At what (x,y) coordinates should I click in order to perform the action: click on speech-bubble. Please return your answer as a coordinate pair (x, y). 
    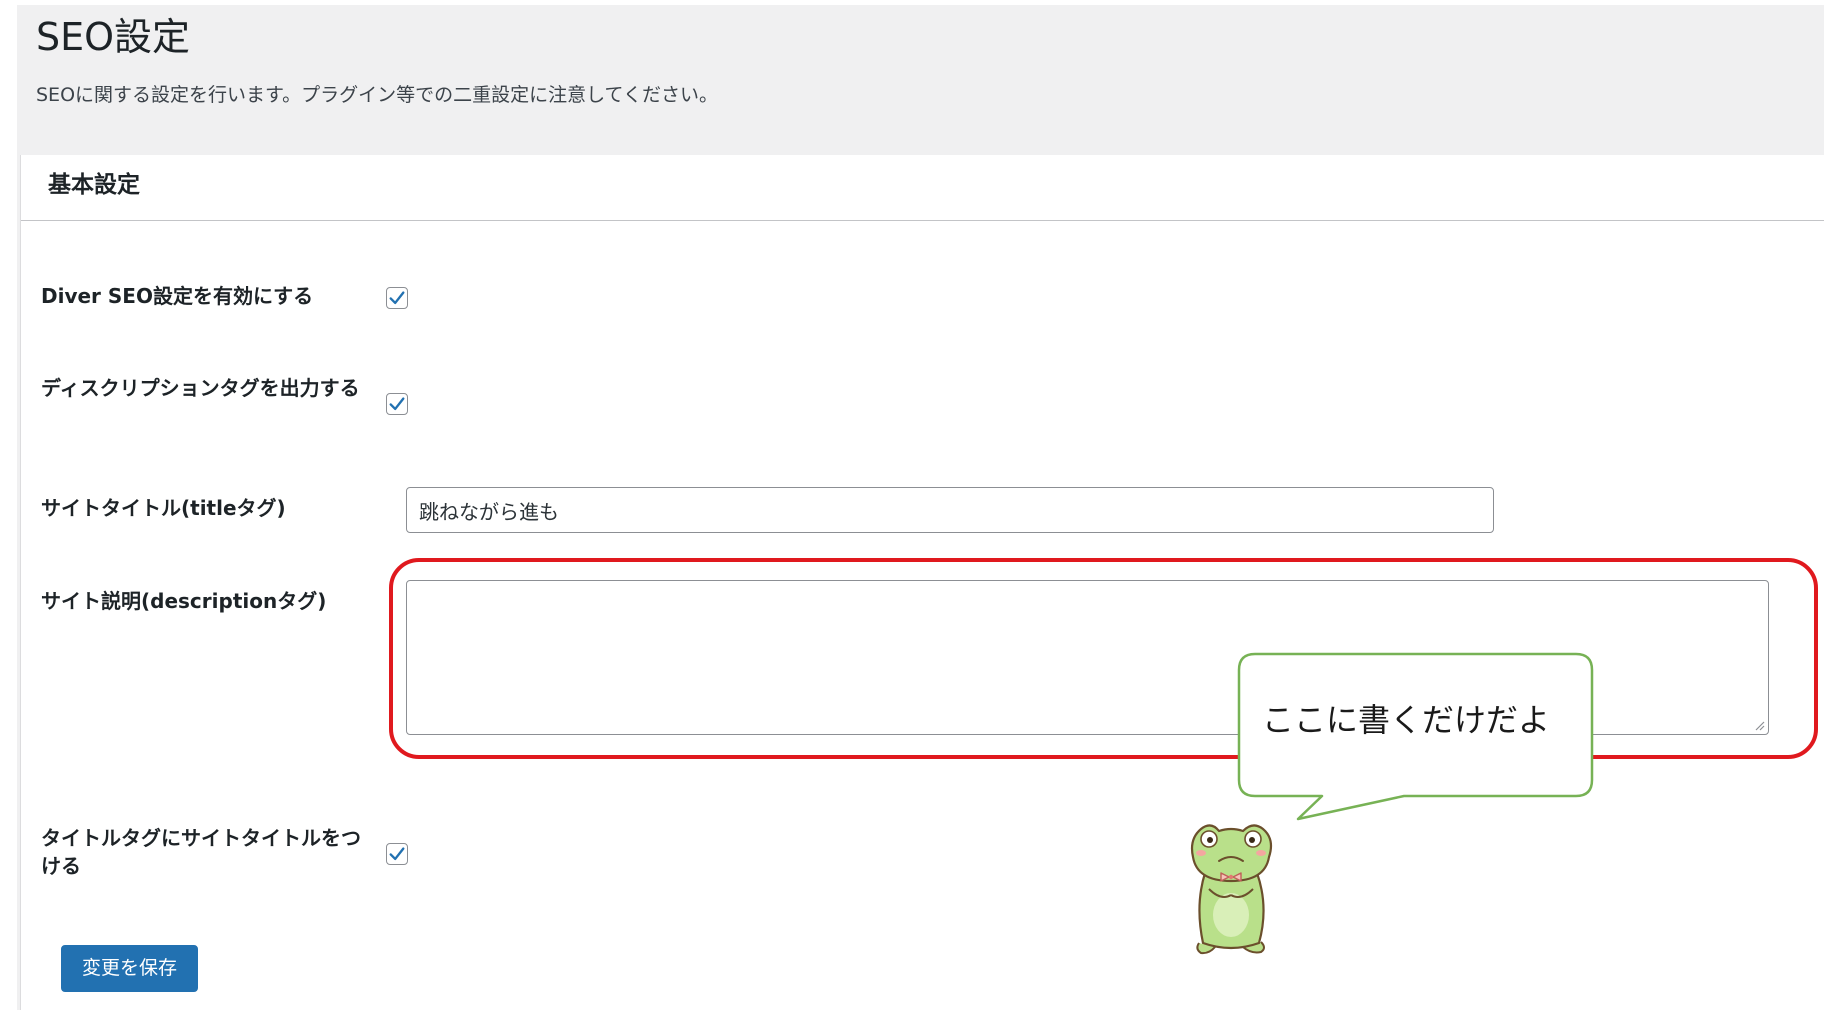
    Looking at the image, I should click on (1415, 736).